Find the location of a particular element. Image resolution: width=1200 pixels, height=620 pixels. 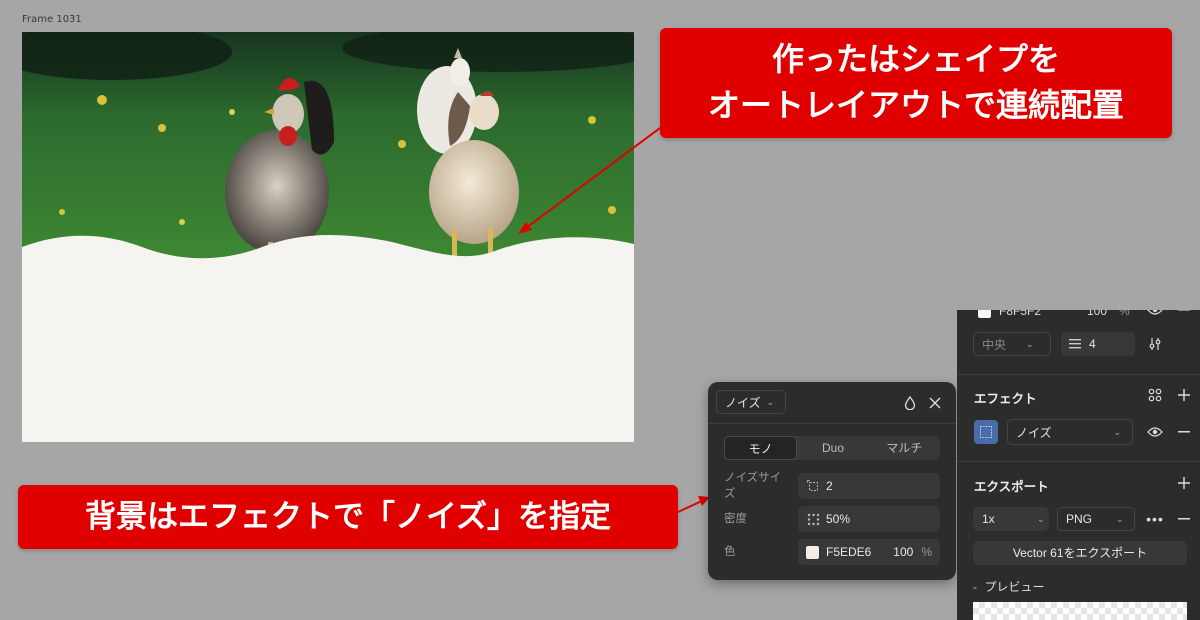

annotation-callout-shapes: 作ったはシェイプを オートレイアウトで連続配置 is located at coordinates (916, 83).